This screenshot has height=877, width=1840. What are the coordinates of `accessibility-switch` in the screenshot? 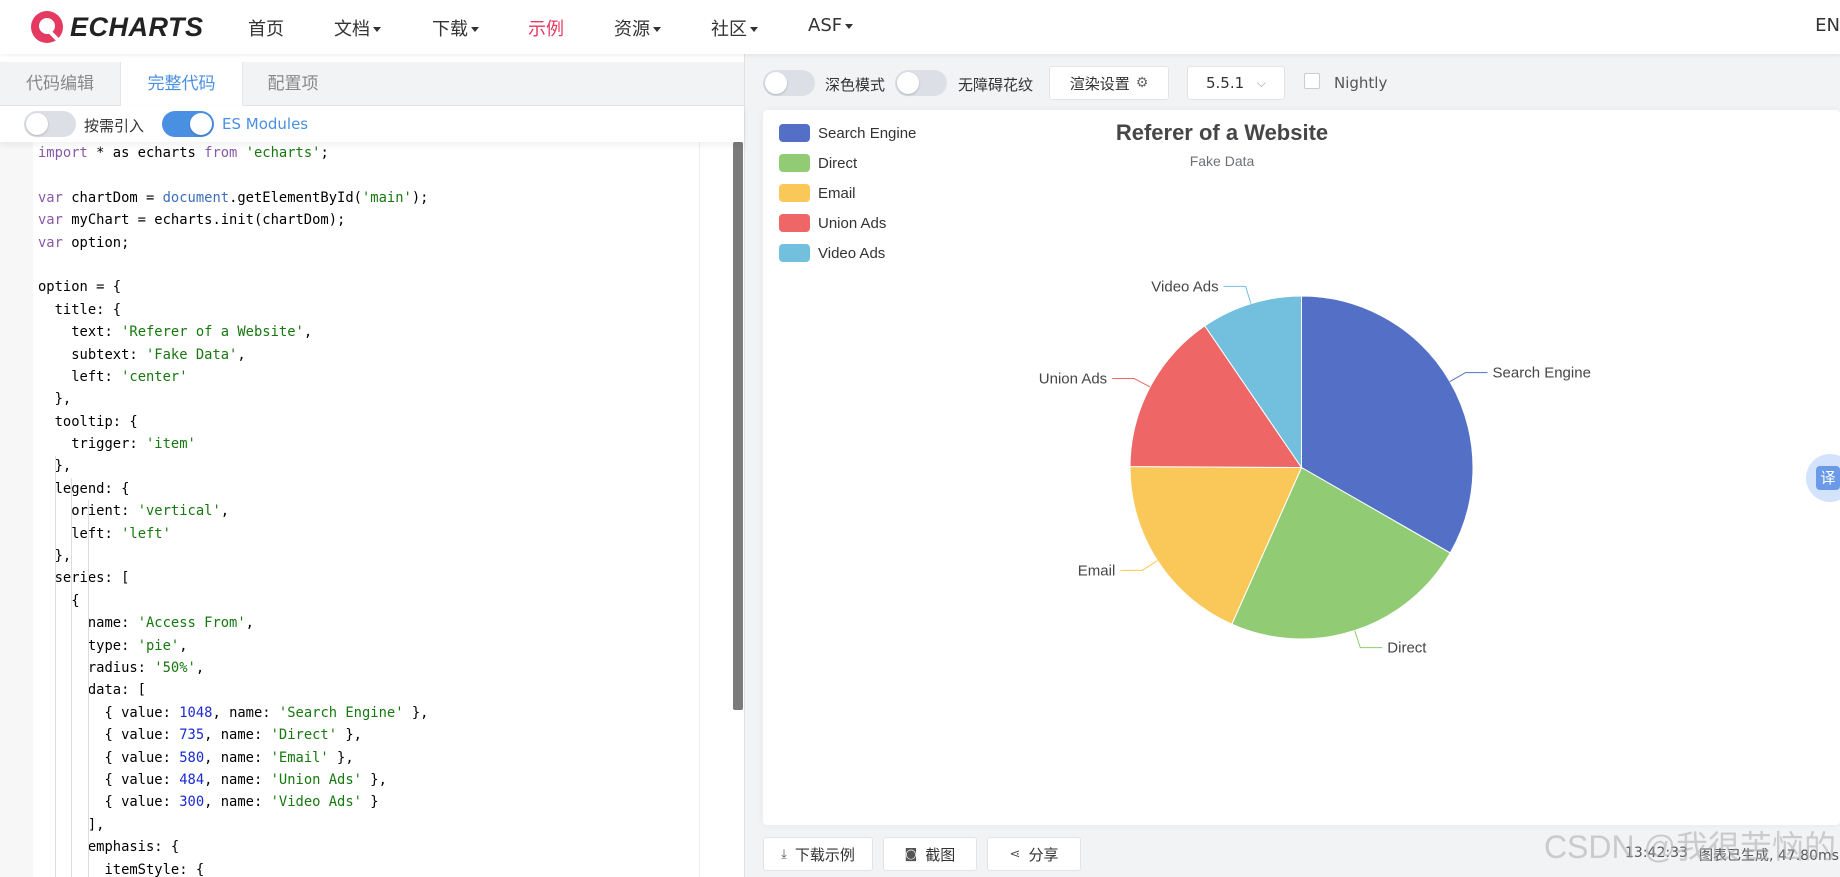 It's located at (921, 83).